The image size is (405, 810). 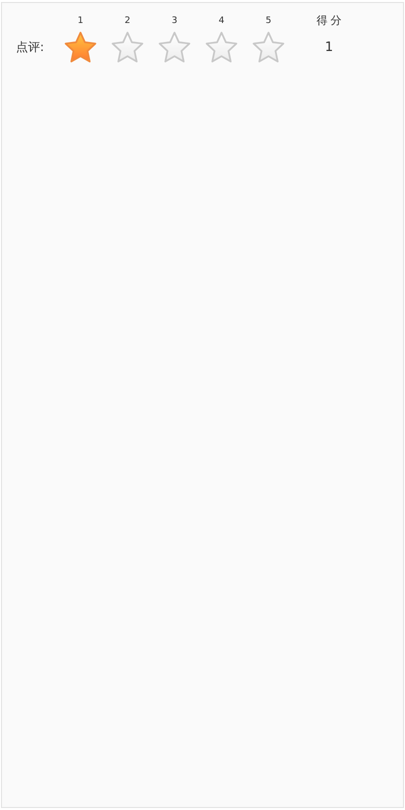 What do you see at coordinates (268, 21) in the screenshot?
I see `scale-number: 5` at bounding box center [268, 21].